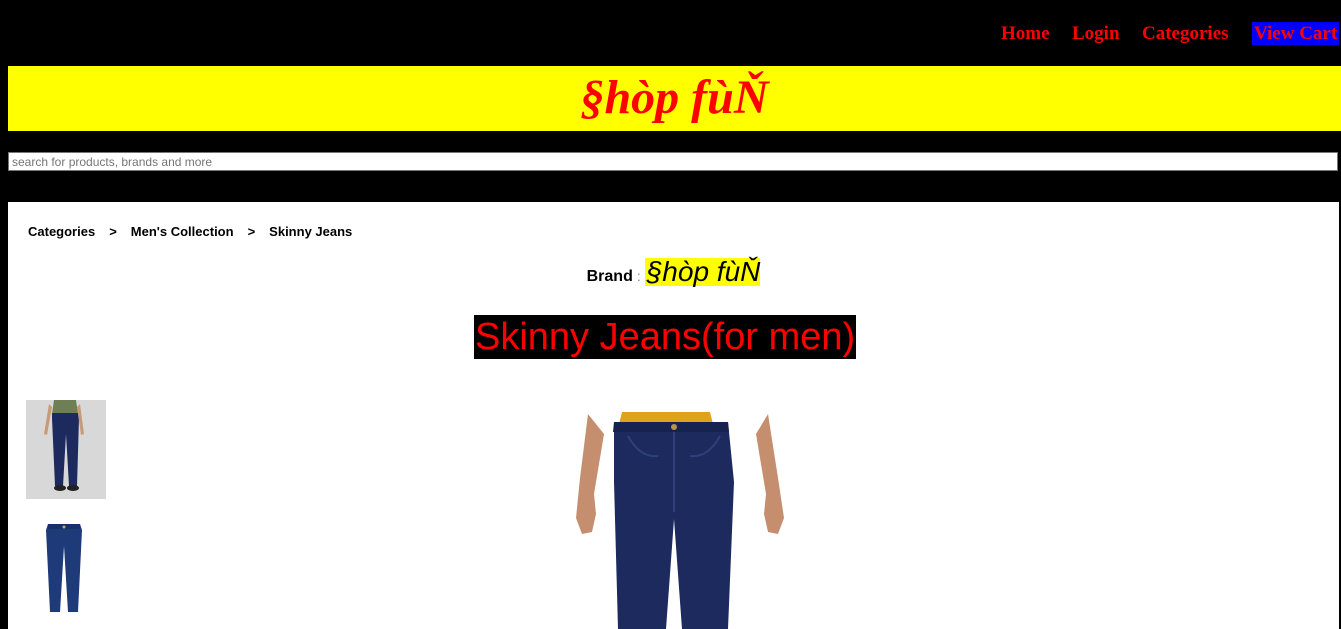 Image resolution: width=1341 pixels, height=629 pixels. What do you see at coordinates (670, 33) in the screenshot?
I see `top-navigation: Home Login Categories View Cart` at bounding box center [670, 33].